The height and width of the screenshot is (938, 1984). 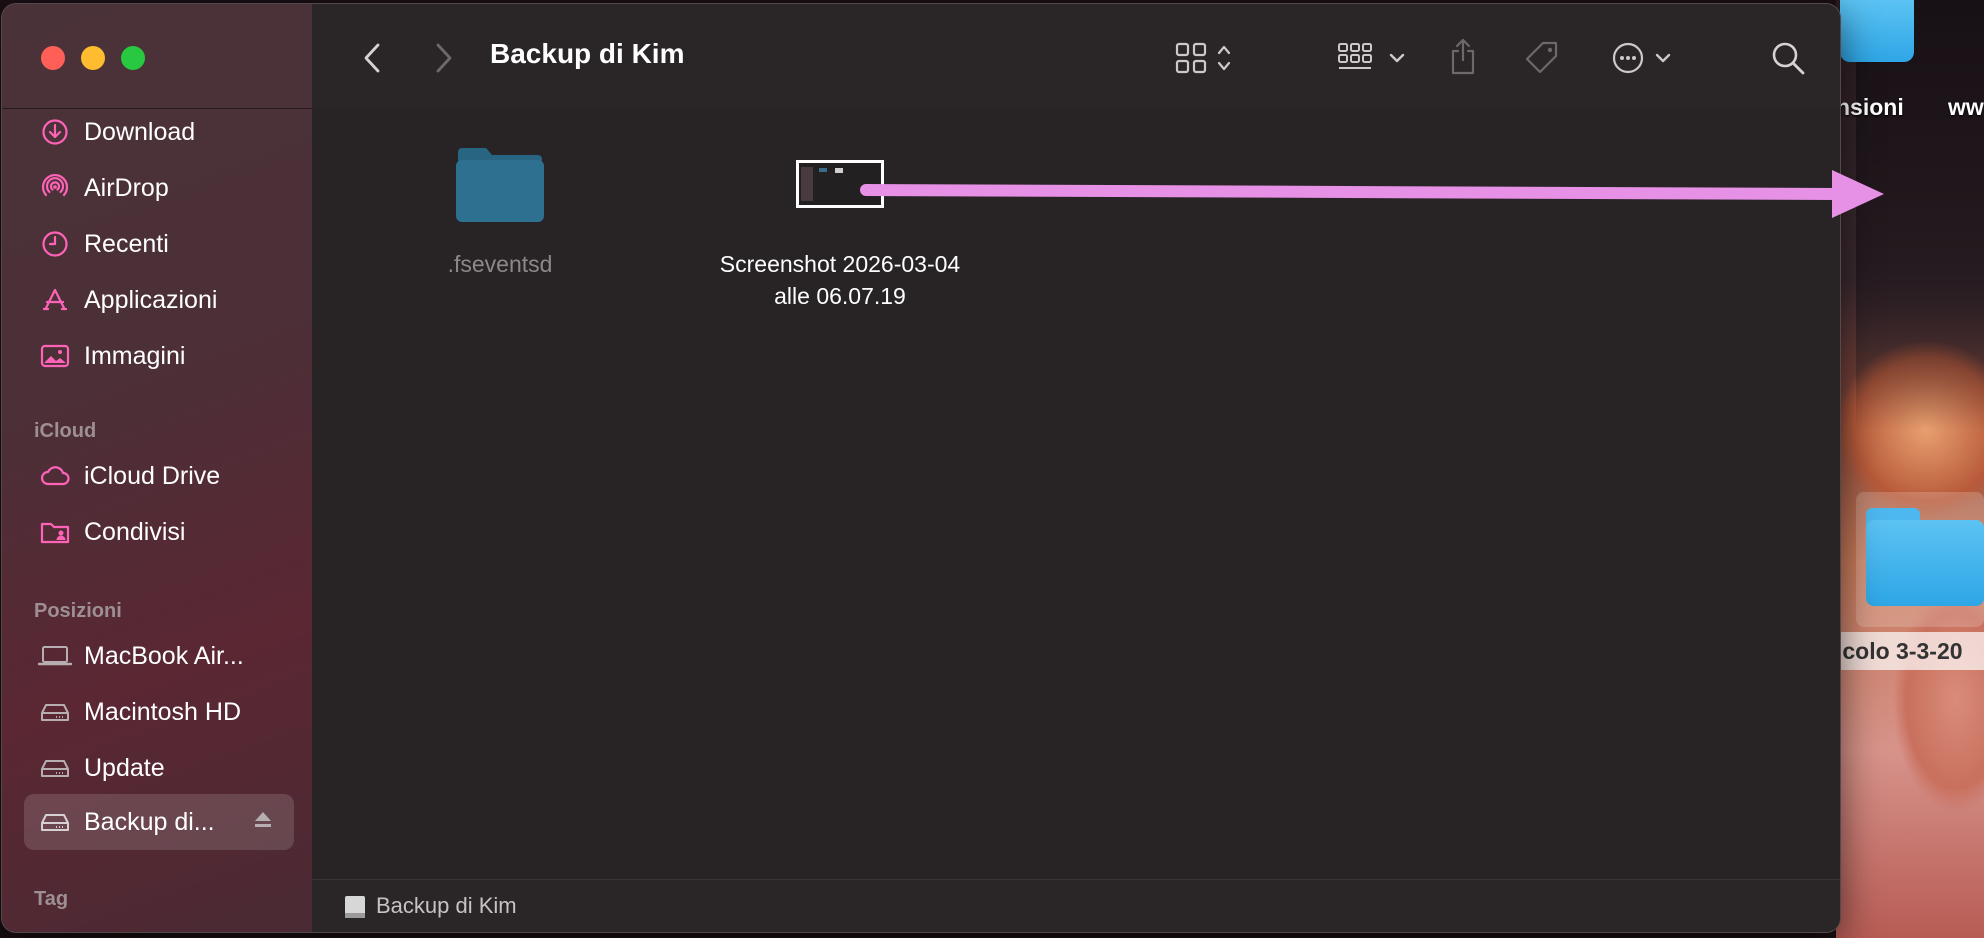 What do you see at coordinates (78, 611) in the screenshot?
I see `sidebar-section-posizioni: Posizioni` at bounding box center [78, 611].